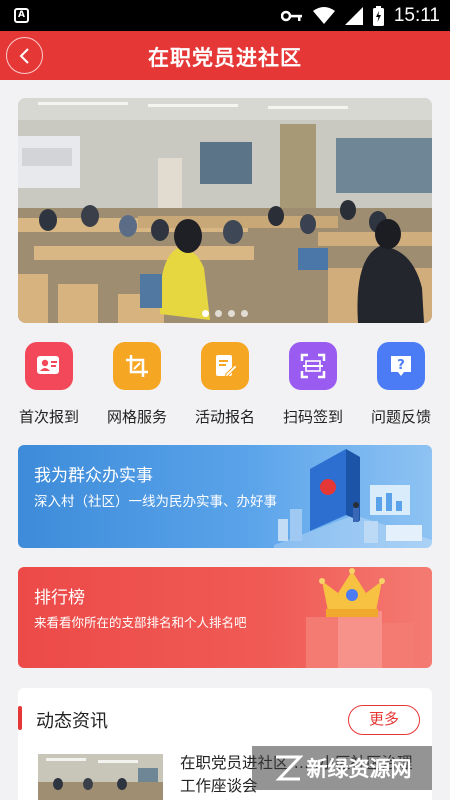  I want to click on scan-icon, so click(313, 366).